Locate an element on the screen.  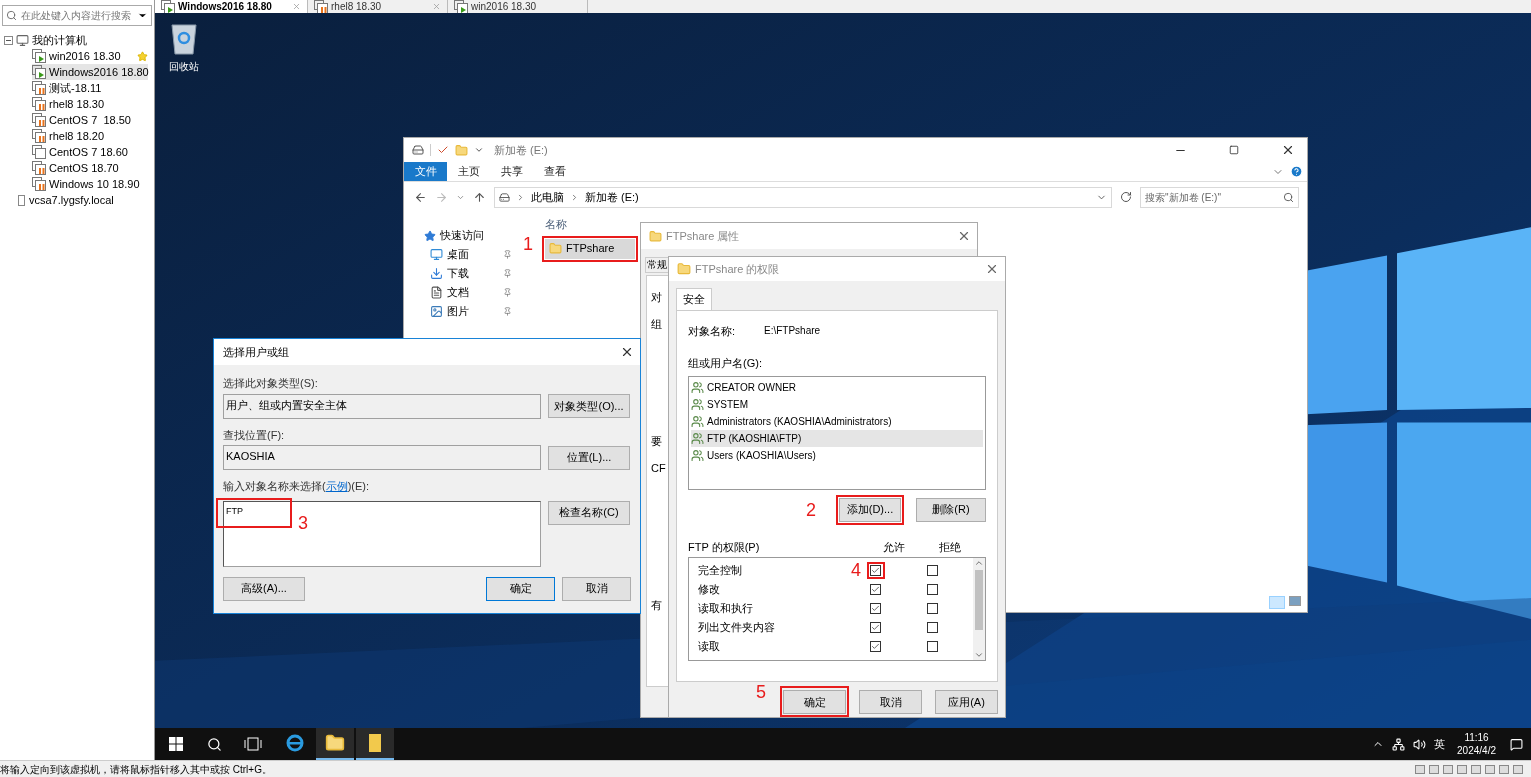
check-names-button: 检查名称(C) is located at coordinates (589, 512).